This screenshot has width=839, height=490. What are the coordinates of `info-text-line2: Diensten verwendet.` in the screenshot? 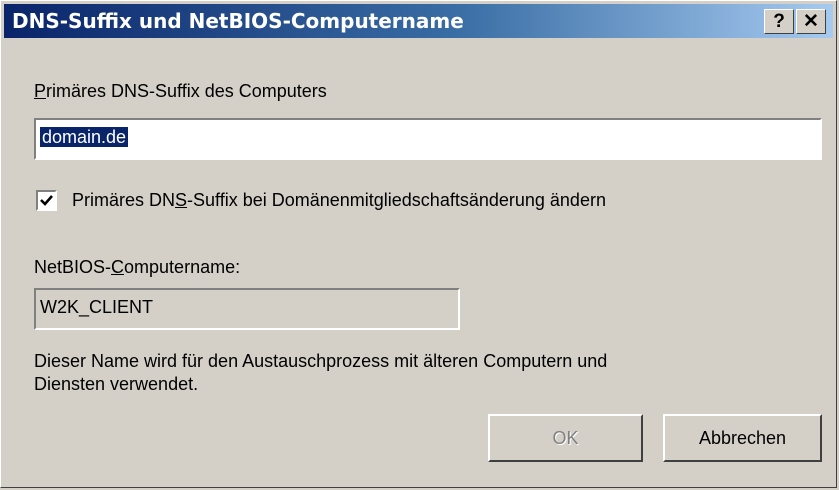 It's located at (116, 384).